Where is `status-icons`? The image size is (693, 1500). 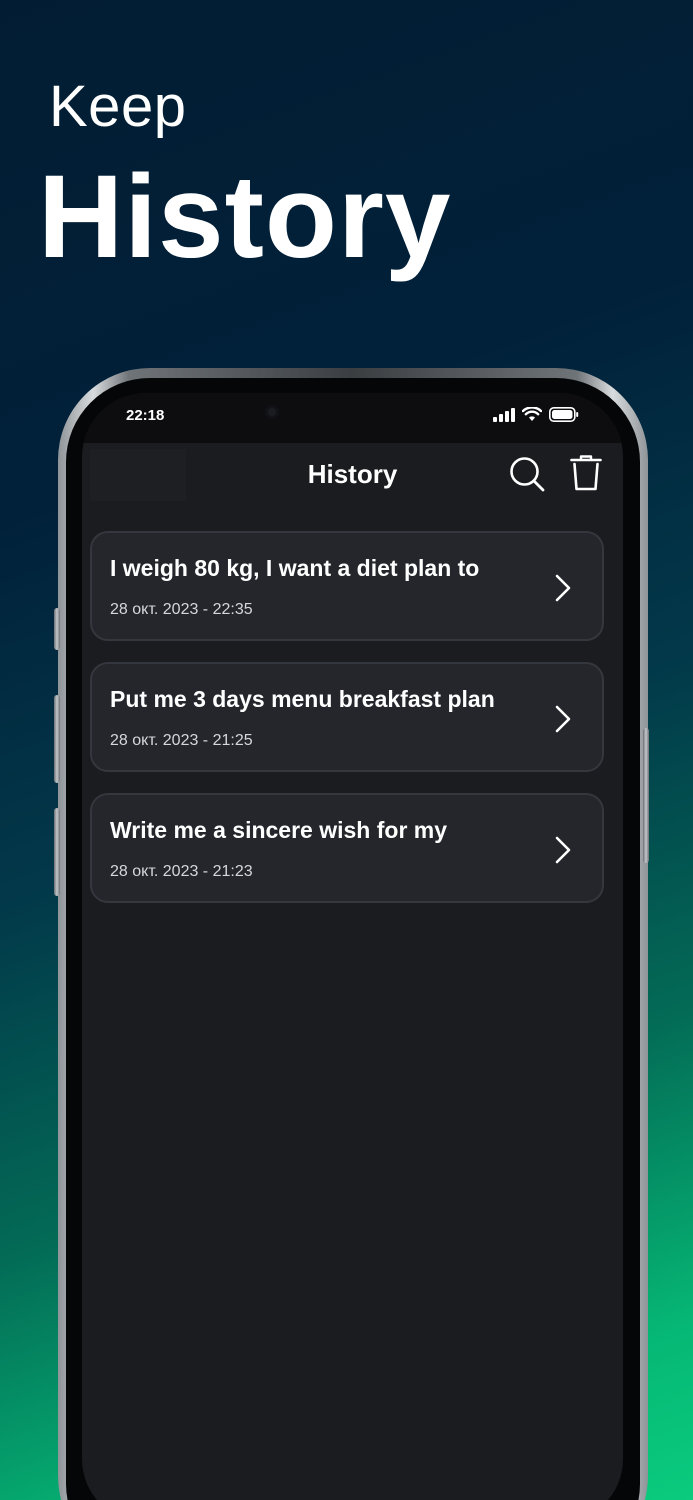
status-icons is located at coordinates (536, 414).